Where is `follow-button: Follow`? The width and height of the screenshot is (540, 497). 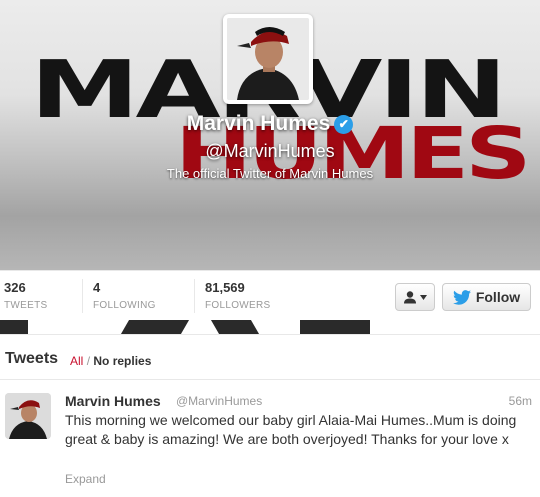 follow-button: Follow is located at coordinates (486, 297).